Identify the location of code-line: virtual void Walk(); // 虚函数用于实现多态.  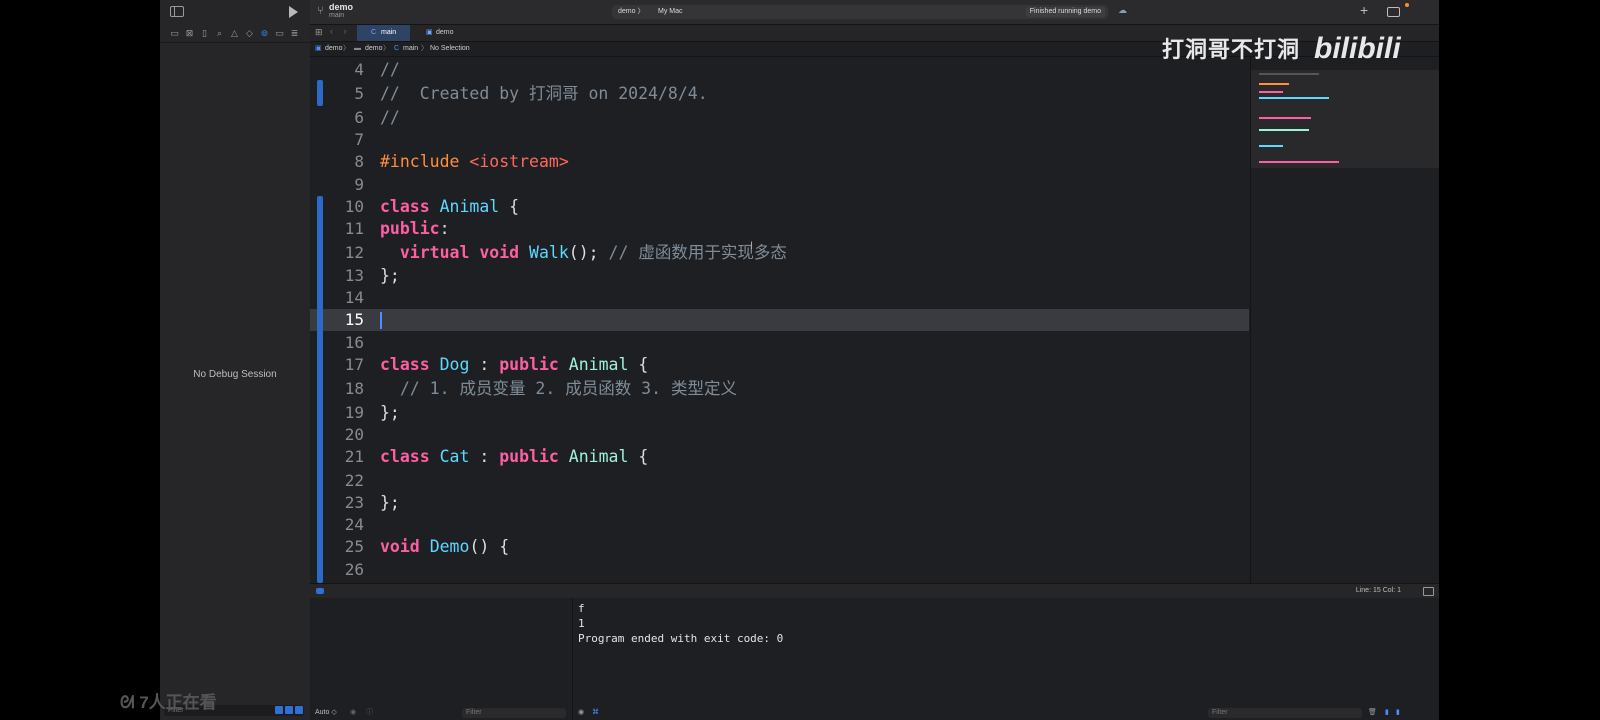
(583, 253).